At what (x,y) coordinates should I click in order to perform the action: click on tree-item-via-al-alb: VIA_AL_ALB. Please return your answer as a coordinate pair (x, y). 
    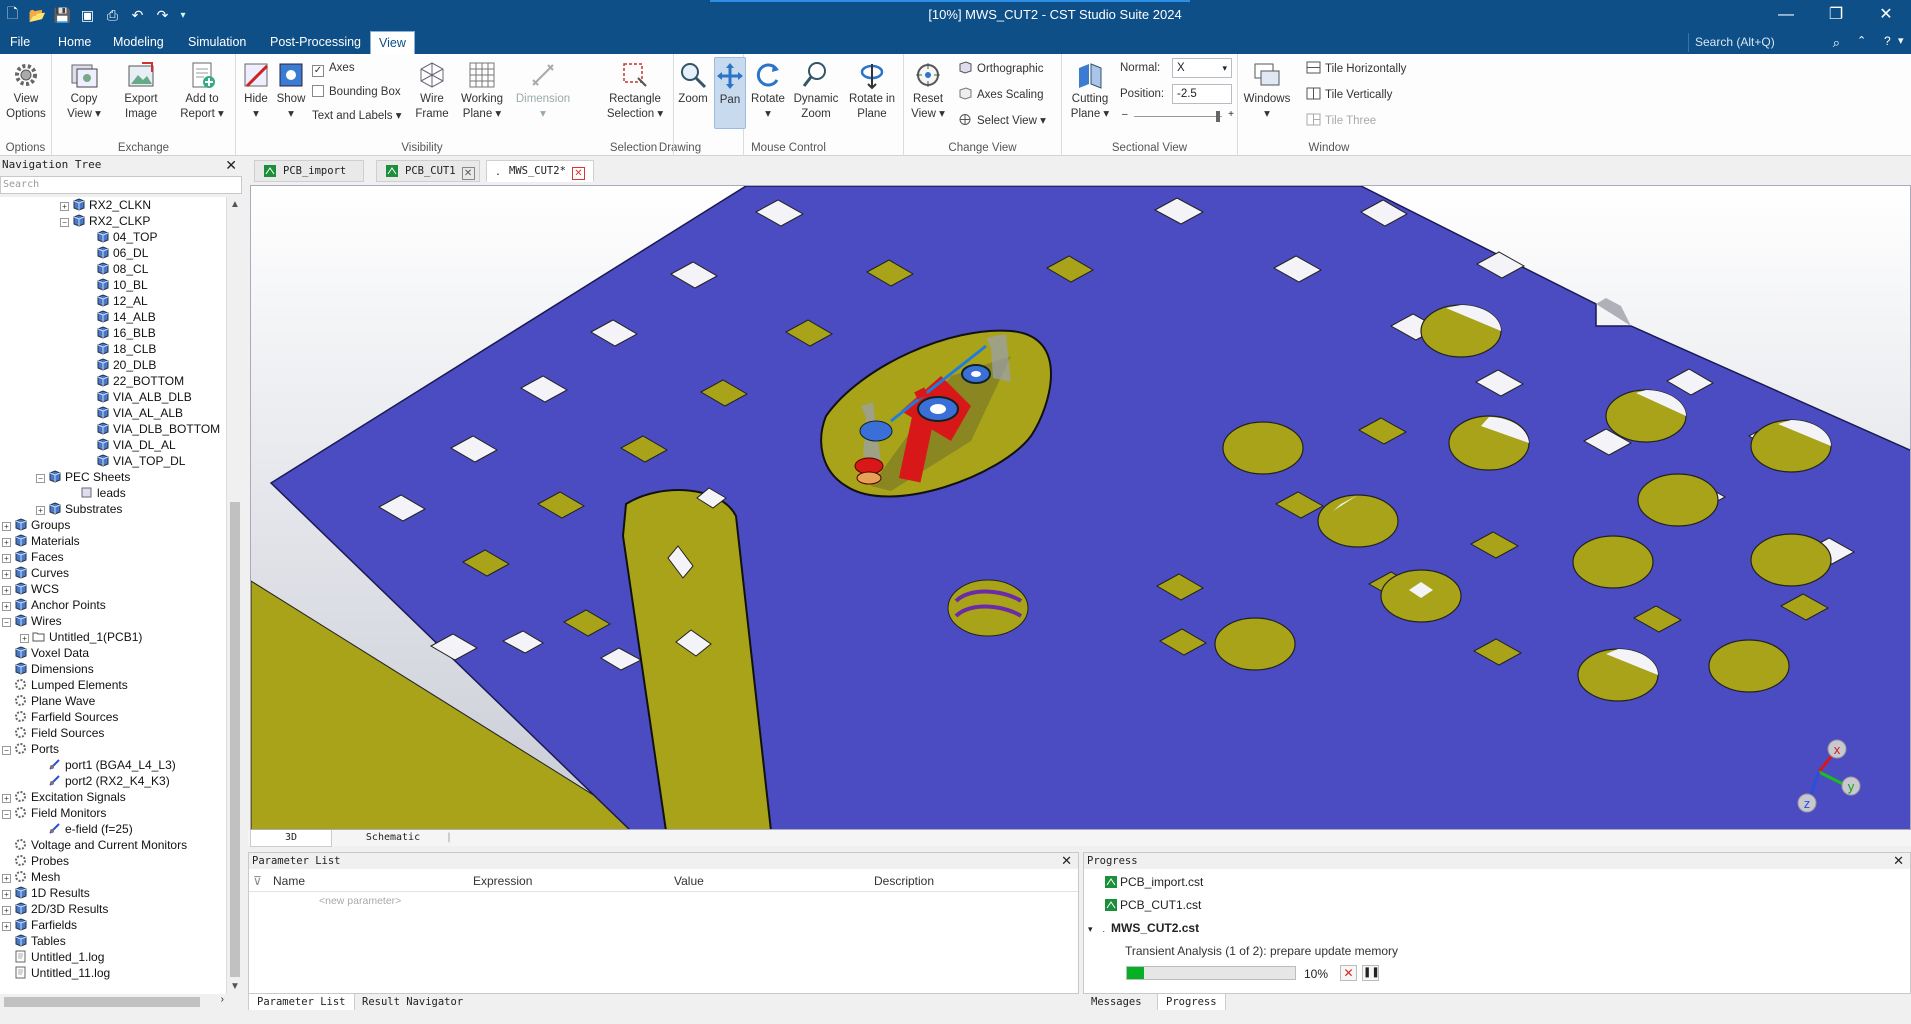
    Looking at the image, I should click on (133, 413).